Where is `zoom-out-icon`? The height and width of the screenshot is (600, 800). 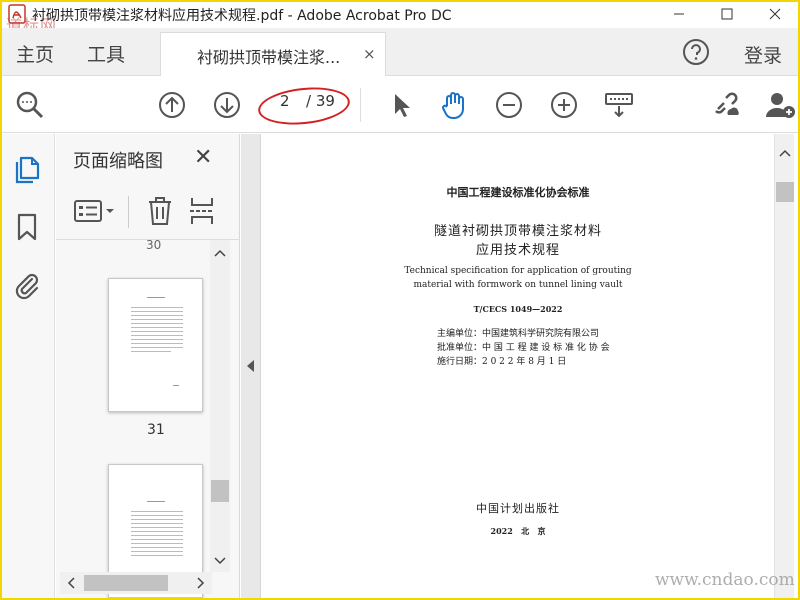
zoom-out-icon is located at coordinates (509, 105).